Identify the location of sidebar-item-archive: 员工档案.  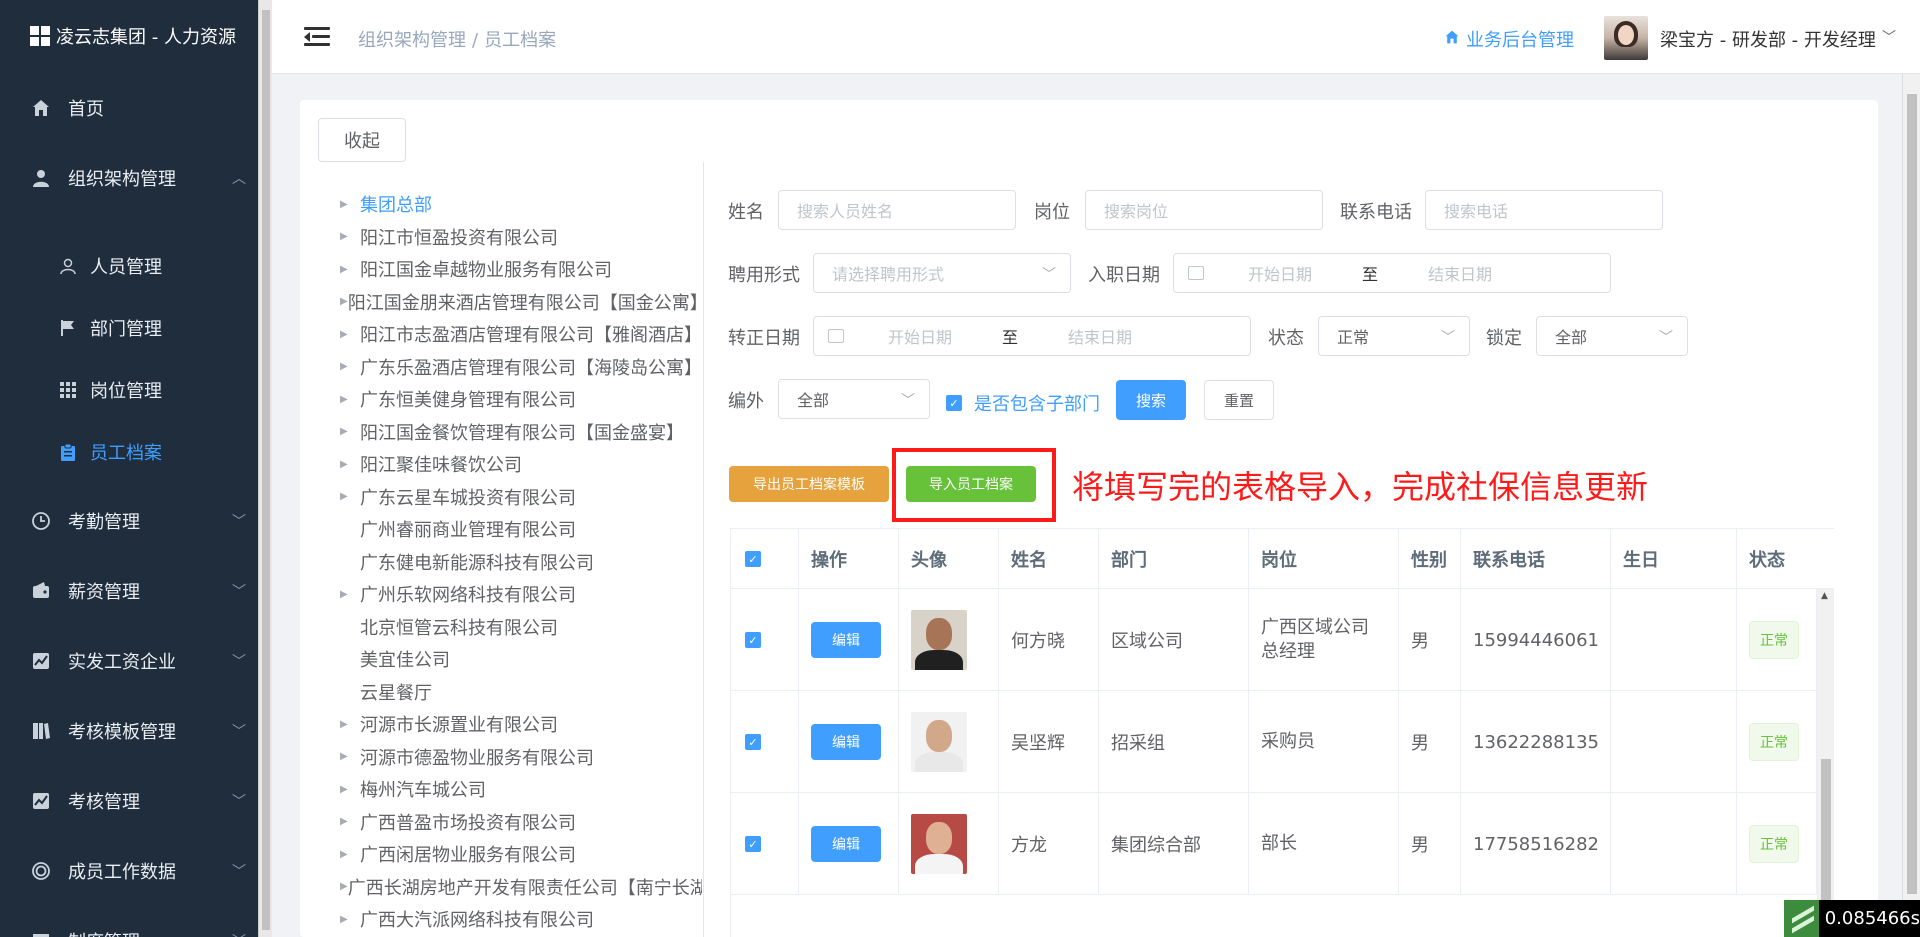
(129, 452).